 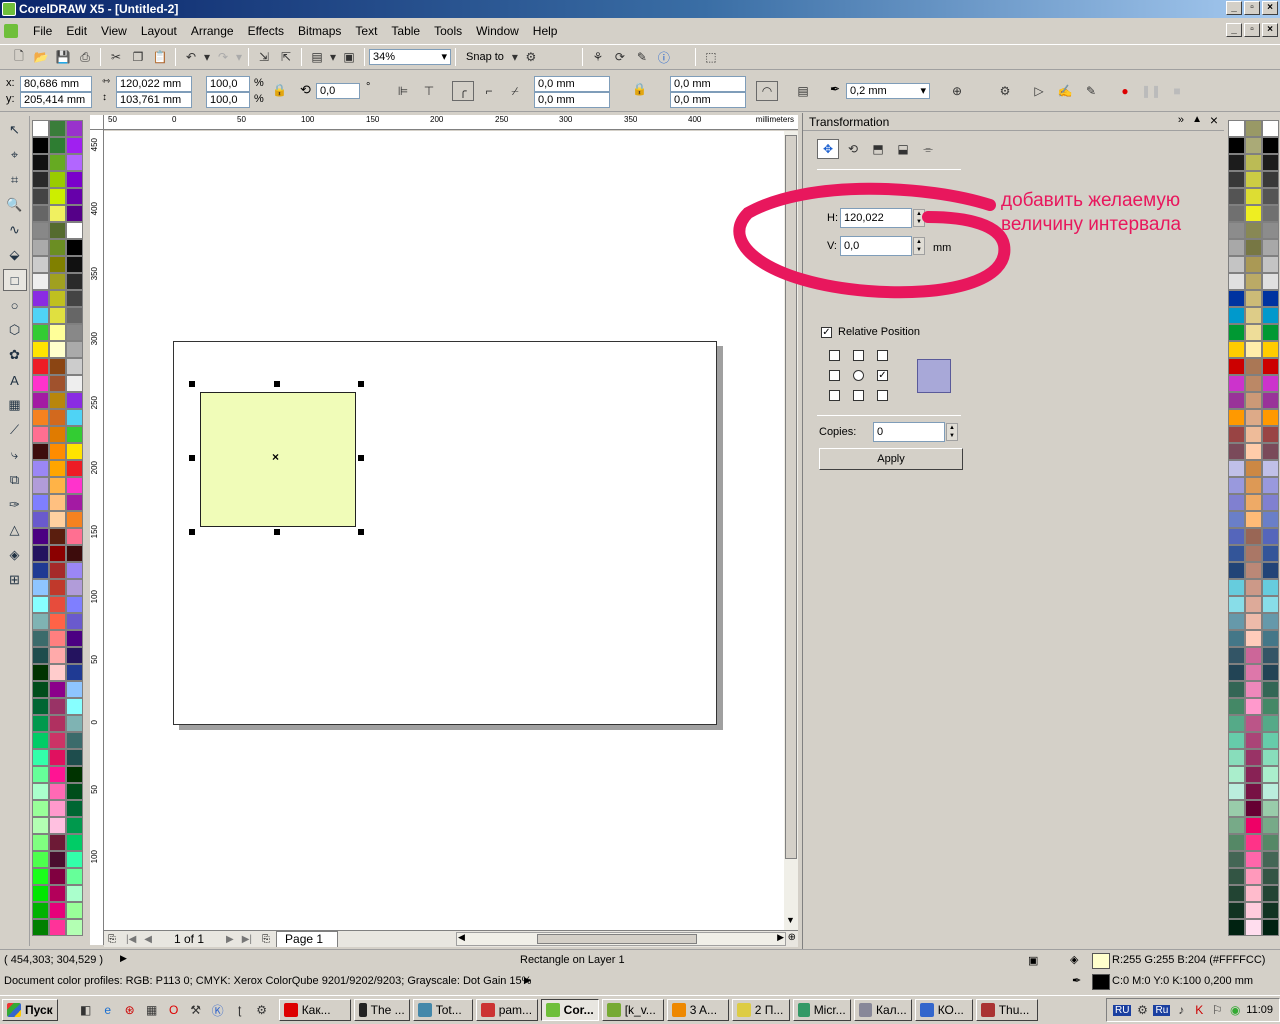 I want to click on quicklaunch-tc-icon: ʈ, so click(x=240, y=1010).